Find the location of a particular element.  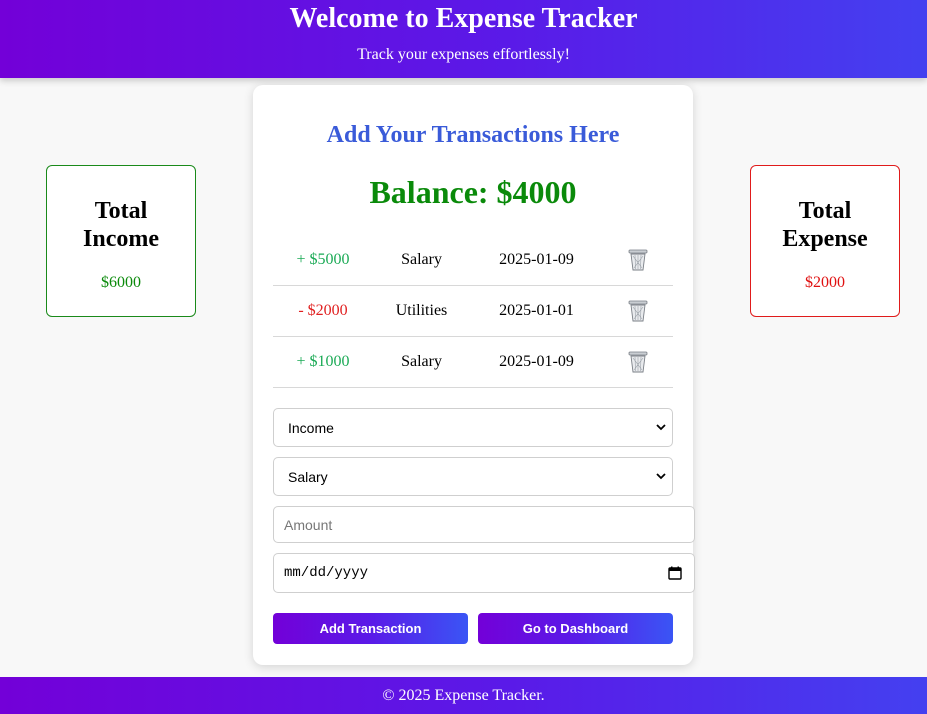

balance-display: Balance: $4000 is located at coordinates (473, 192).